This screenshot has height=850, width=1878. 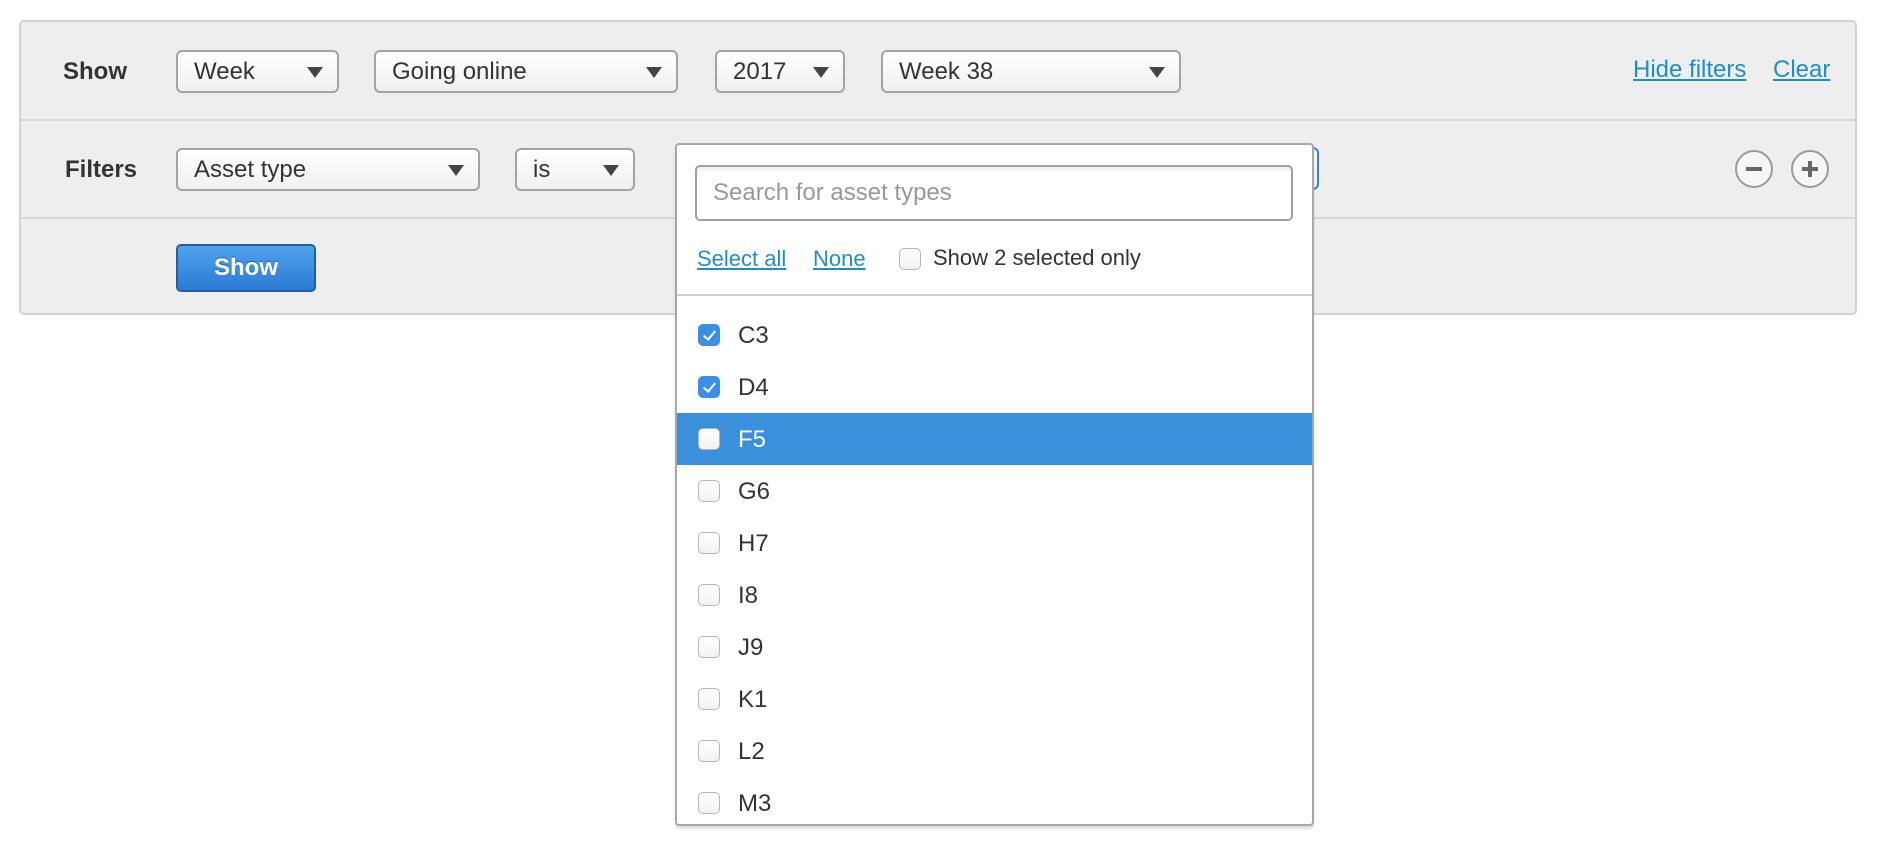 What do you see at coordinates (224, 71) in the screenshot?
I see `period-select-value: Week` at bounding box center [224, 71].